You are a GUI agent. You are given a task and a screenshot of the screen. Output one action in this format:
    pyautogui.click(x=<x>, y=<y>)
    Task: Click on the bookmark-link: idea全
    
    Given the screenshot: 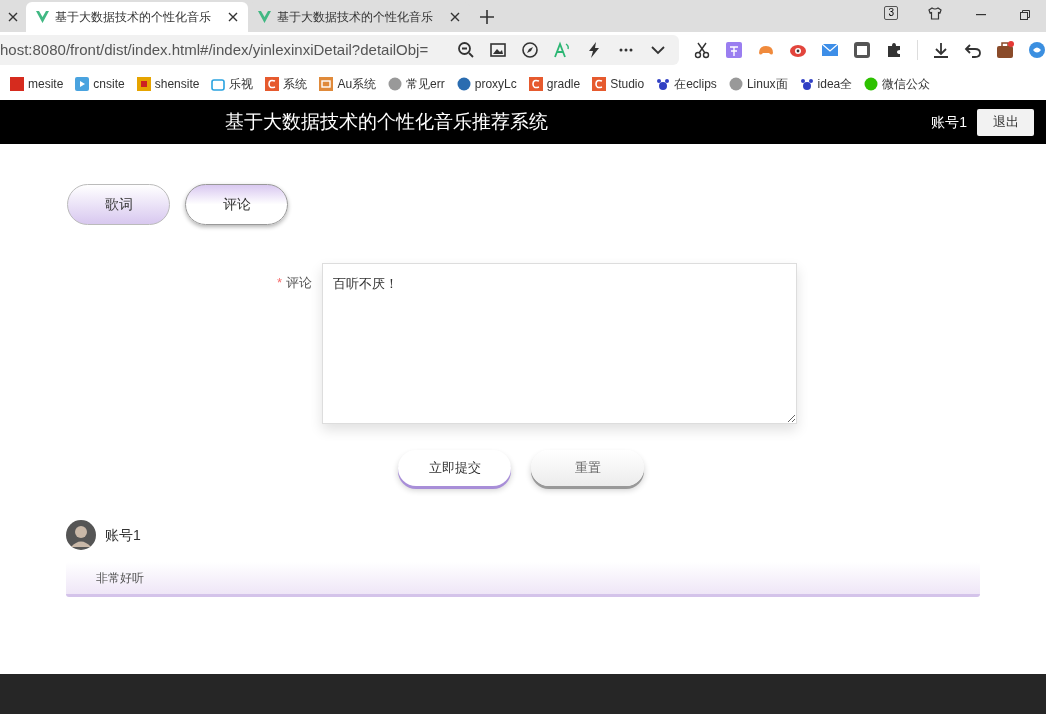 What is the action you would take?
    pyautogui.click(x=826, y=84)
    